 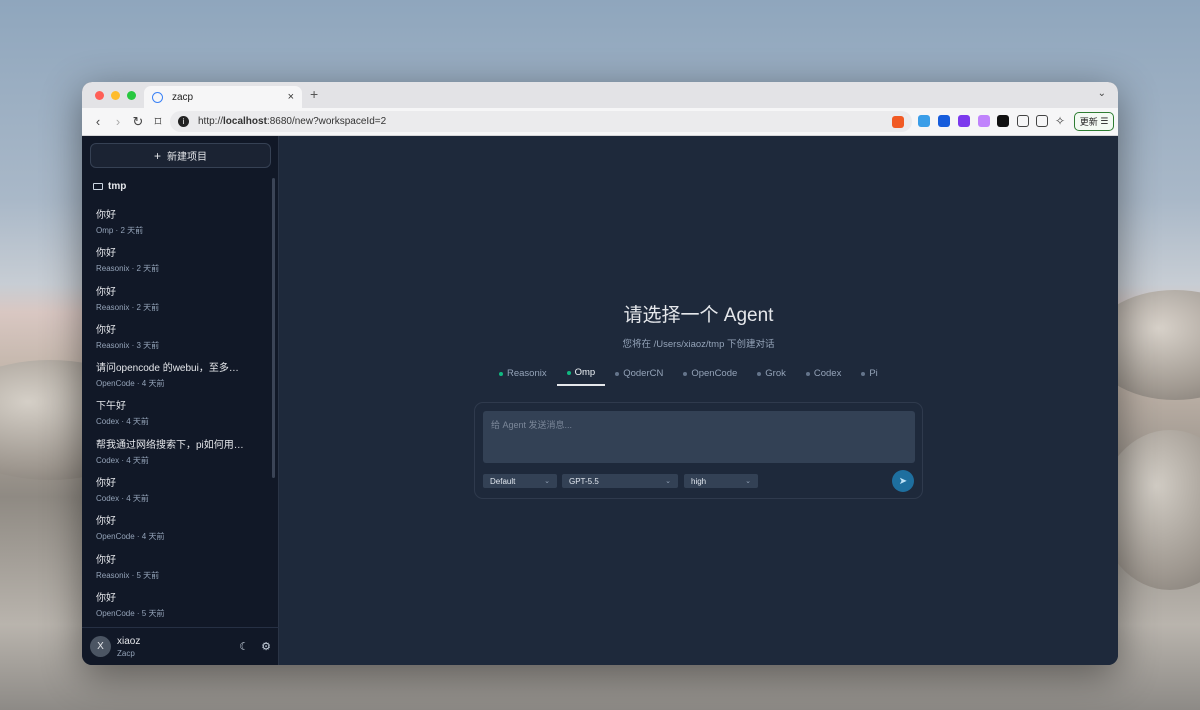 I want to click on sidebar-toggle-icon, so click(x=1042, y=121).